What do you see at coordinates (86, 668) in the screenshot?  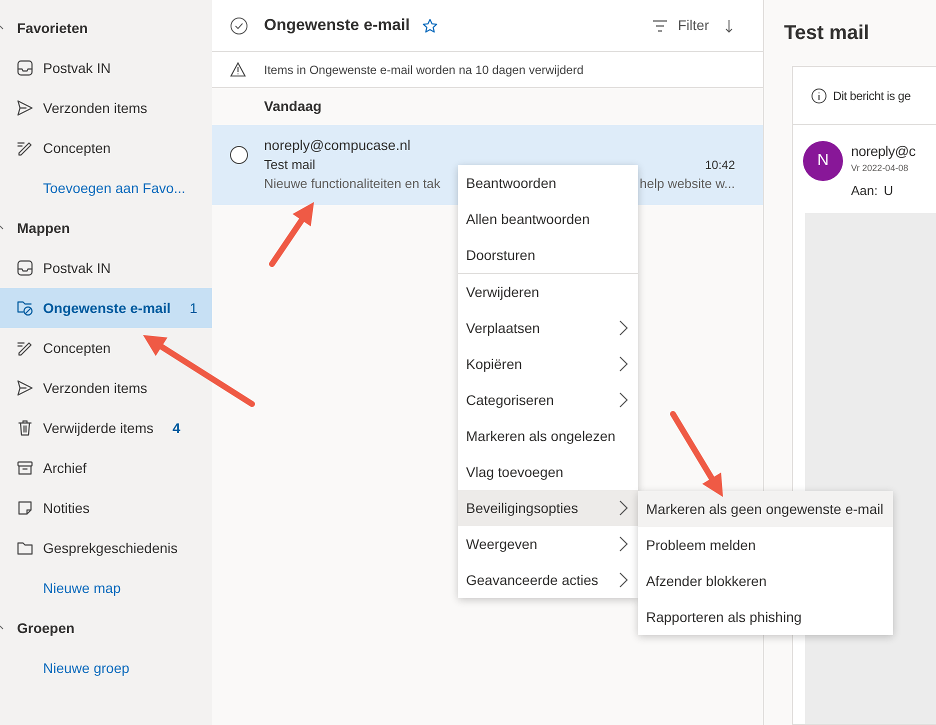 I see `folder-label: Nieuwe groep` at bounding box center [86, 668].